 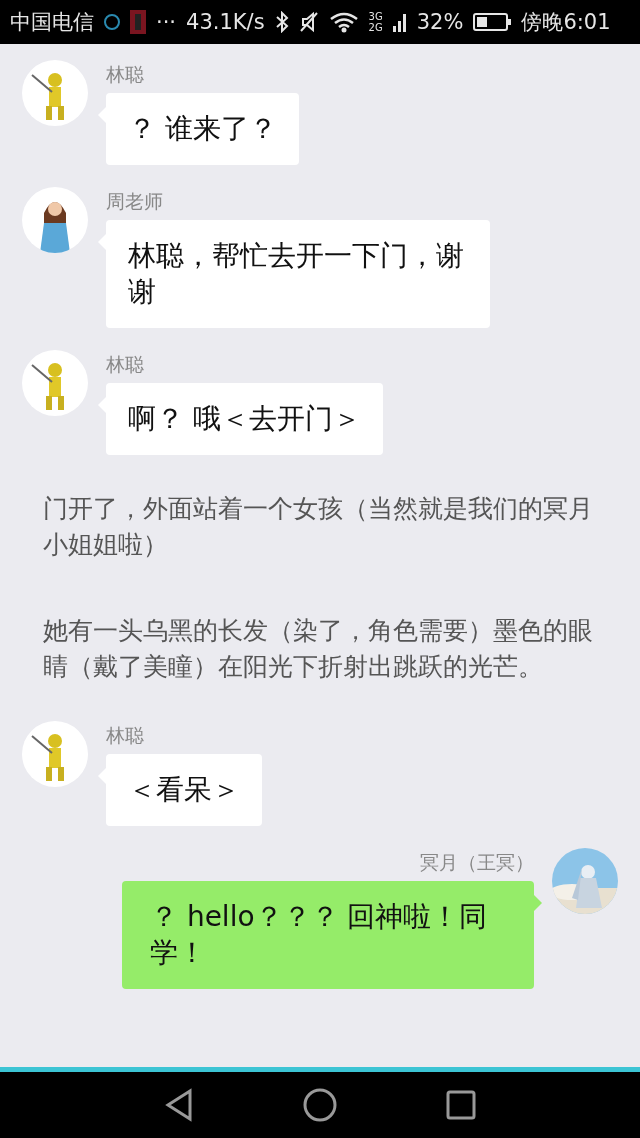 What do you see at coordinates (166, 22) in the screenshot?
I see `more-notifications: ···` at bounding box center [166, 22].